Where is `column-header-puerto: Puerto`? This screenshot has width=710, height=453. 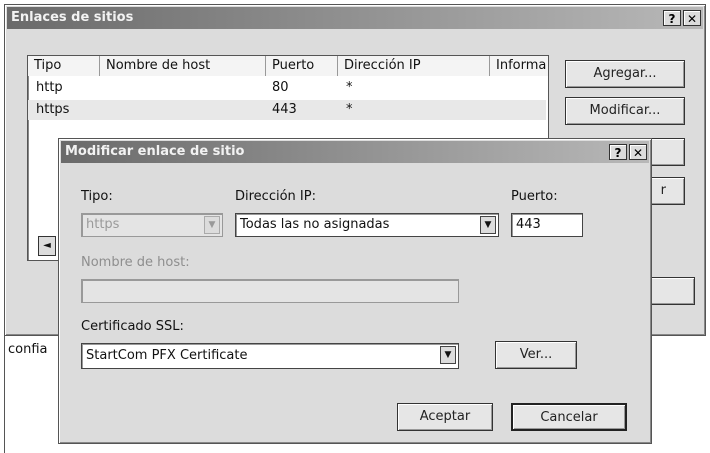
column-header-puerto: Puerto is located at coordinates (302, 66).